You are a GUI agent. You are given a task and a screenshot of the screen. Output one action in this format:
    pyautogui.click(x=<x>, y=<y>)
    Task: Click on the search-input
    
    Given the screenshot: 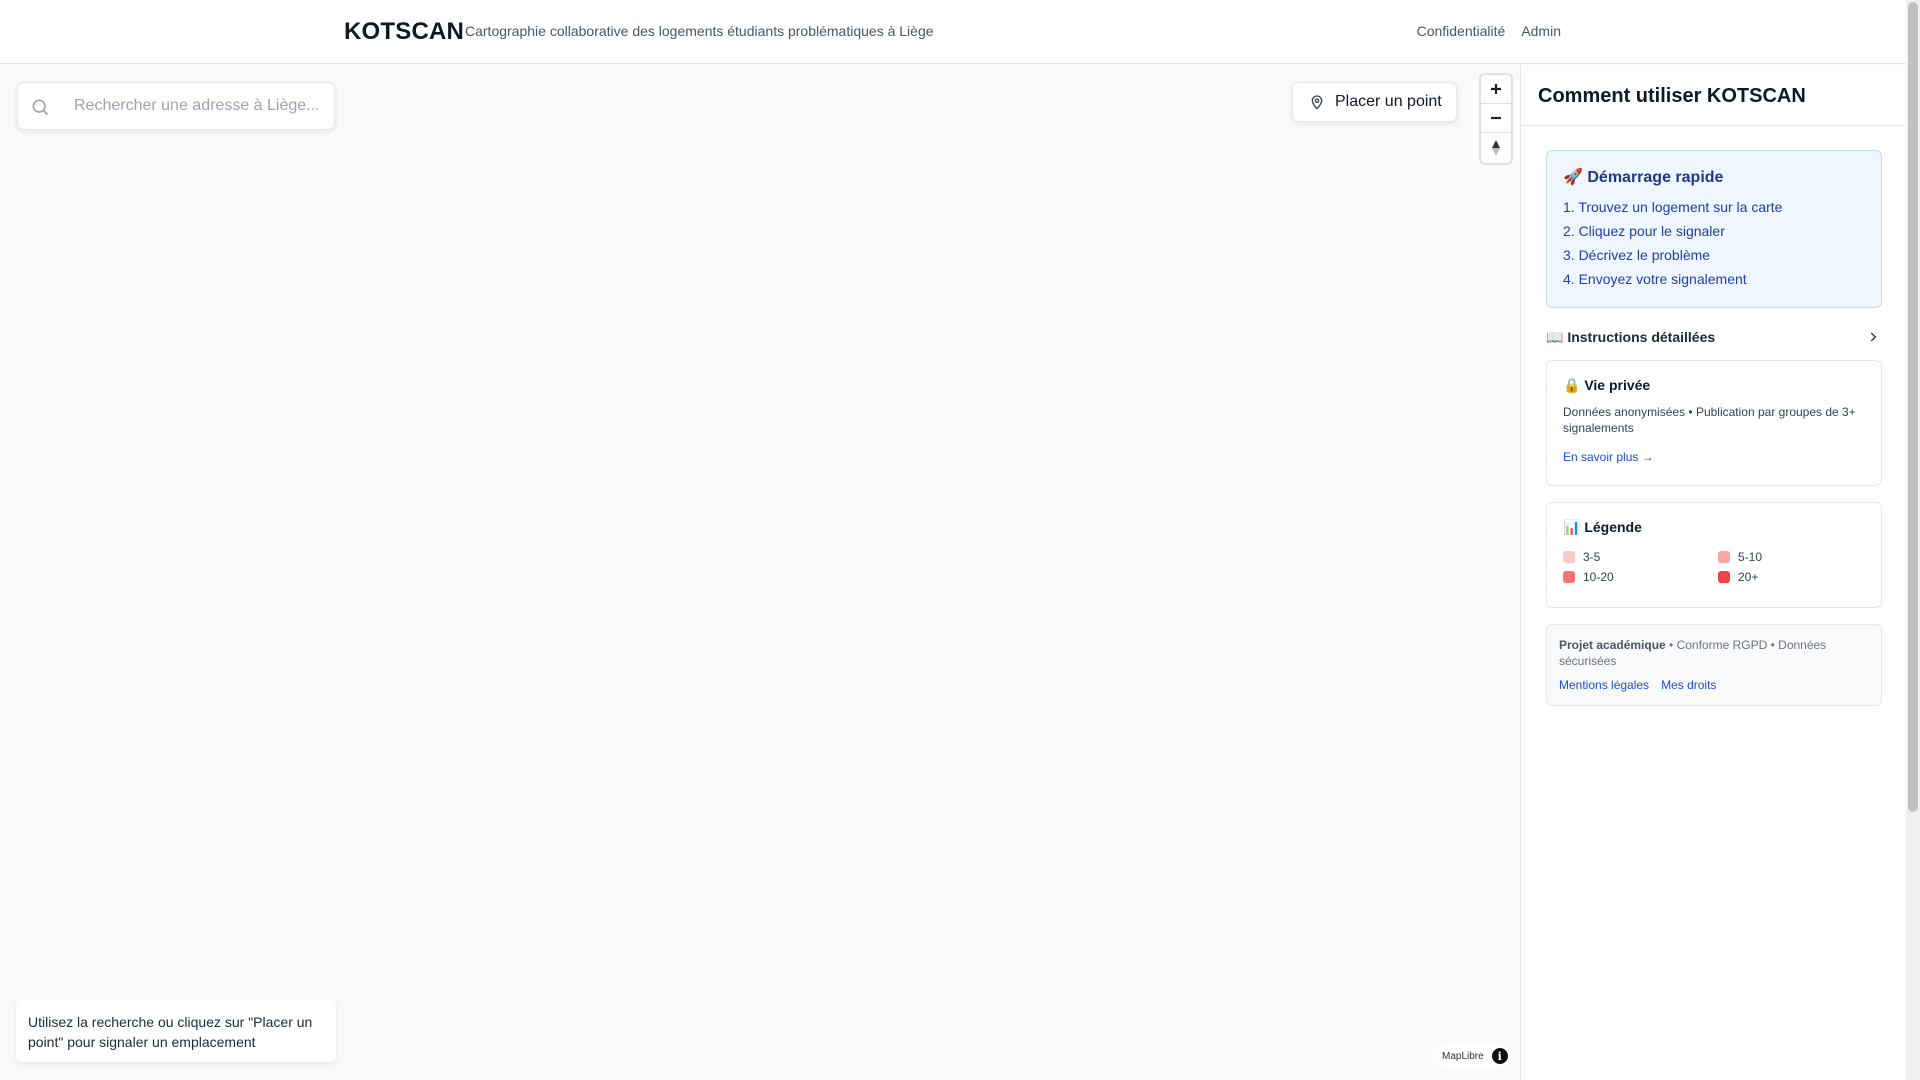 What is the action you would take?
    pyautogui.click(x=192, y=106)
    